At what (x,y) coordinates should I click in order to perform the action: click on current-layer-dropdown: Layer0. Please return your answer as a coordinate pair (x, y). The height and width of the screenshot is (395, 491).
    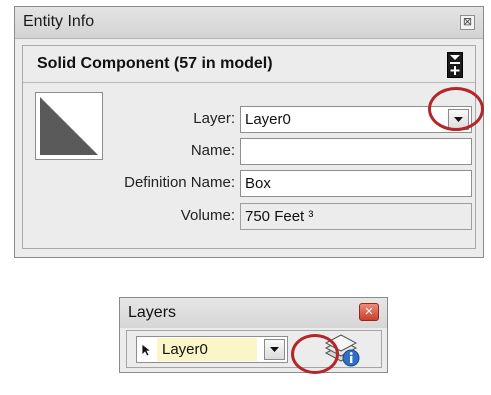
    Looking at the image, I should click on (212, 349).